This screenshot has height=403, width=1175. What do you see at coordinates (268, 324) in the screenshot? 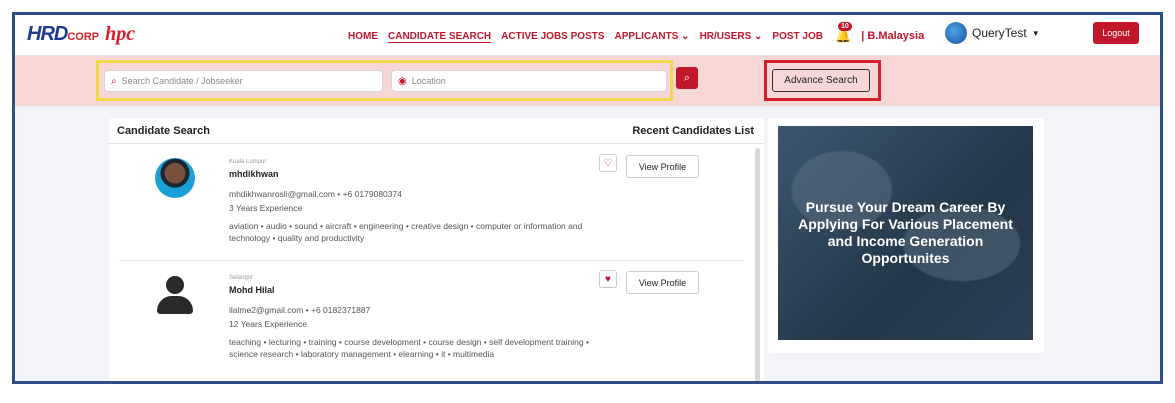
I see `candidate-experience: 12 Years Experience` at bounding box center [268, 324].